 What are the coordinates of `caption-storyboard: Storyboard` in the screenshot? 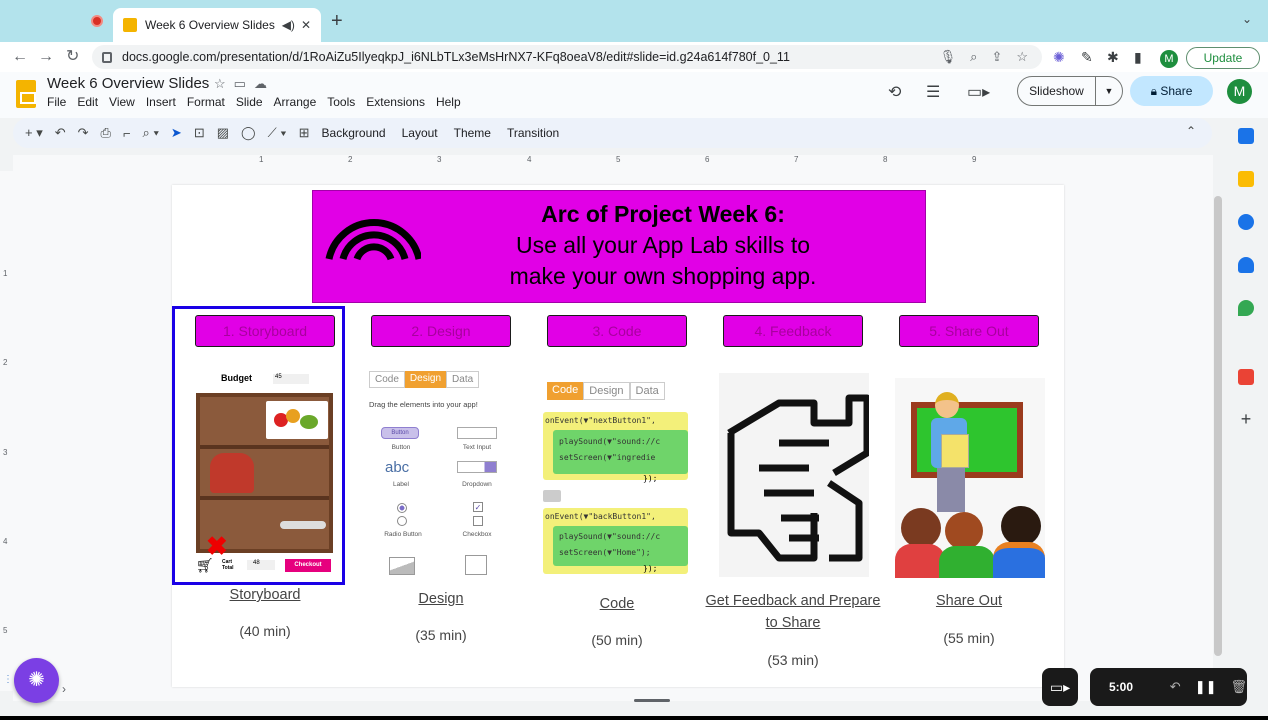 It's located at (265, 595).